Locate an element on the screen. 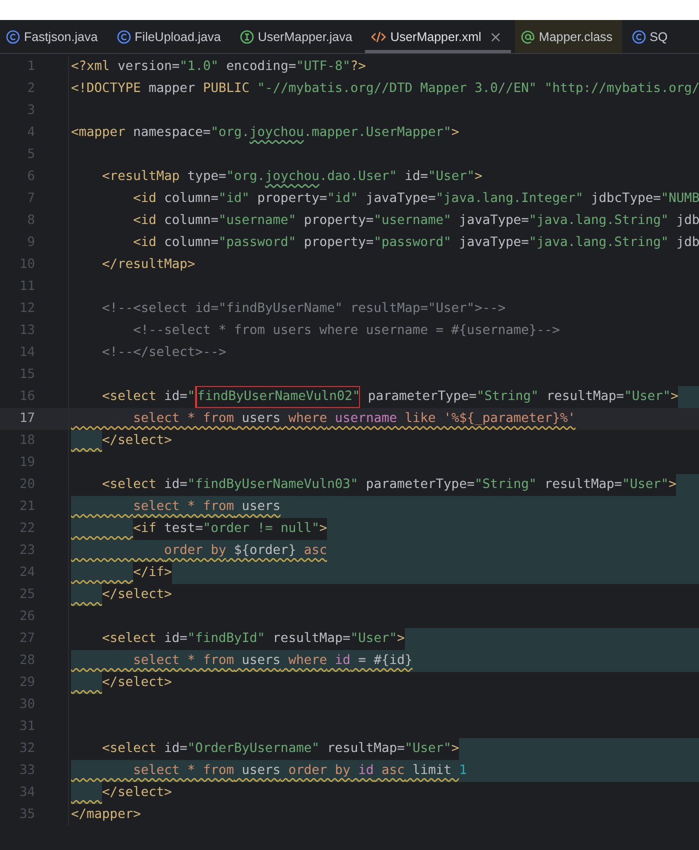 The width and height of the screenshot is (699, 850). close-button: × is located at coordinates (493, 37).